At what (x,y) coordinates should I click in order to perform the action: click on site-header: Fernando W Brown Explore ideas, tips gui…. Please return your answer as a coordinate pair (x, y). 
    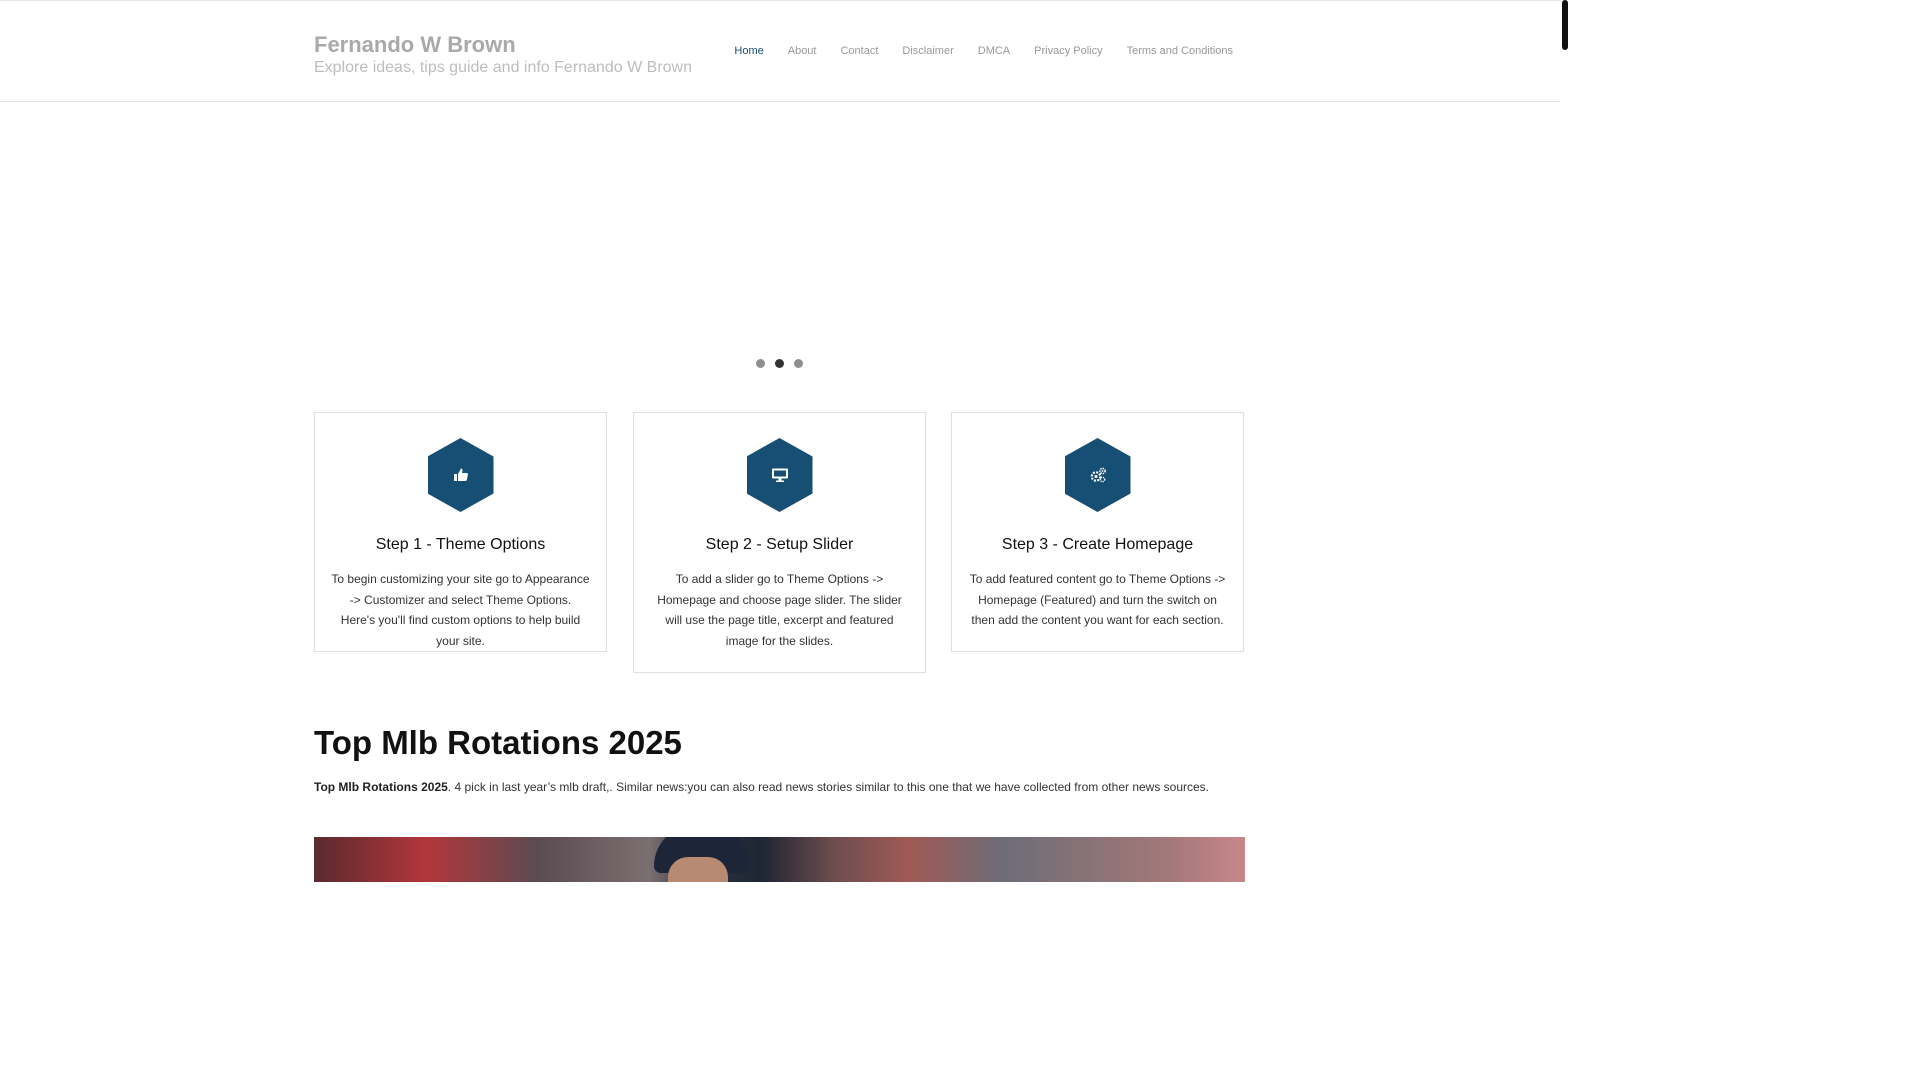
    Looking at the image, I should click on (780, 51).